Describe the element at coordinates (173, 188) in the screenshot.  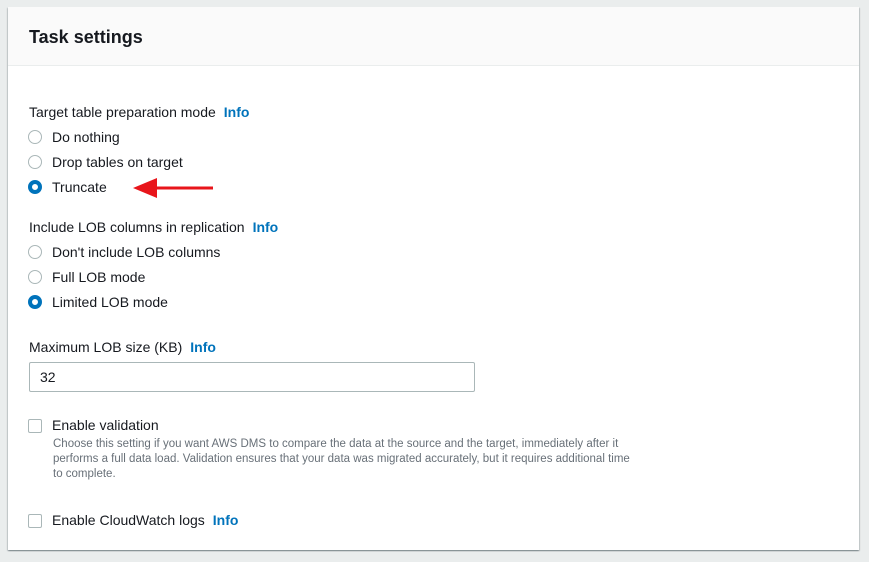
I see `red-arrow-icon` at that location.